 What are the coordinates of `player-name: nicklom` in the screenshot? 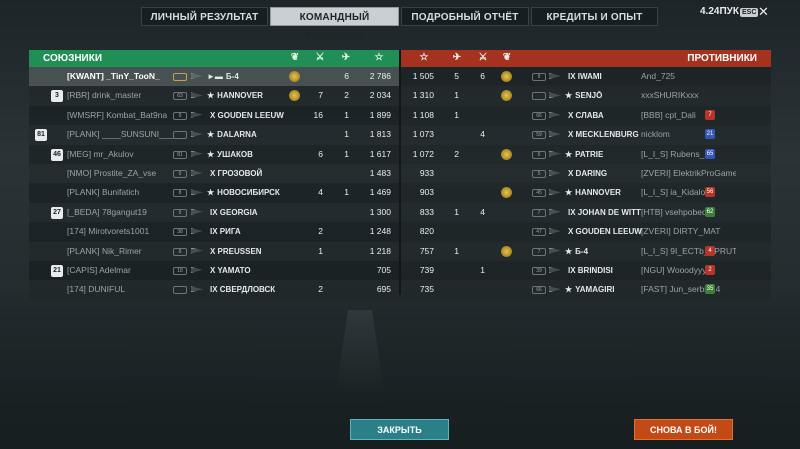 It's located at (655, 134).